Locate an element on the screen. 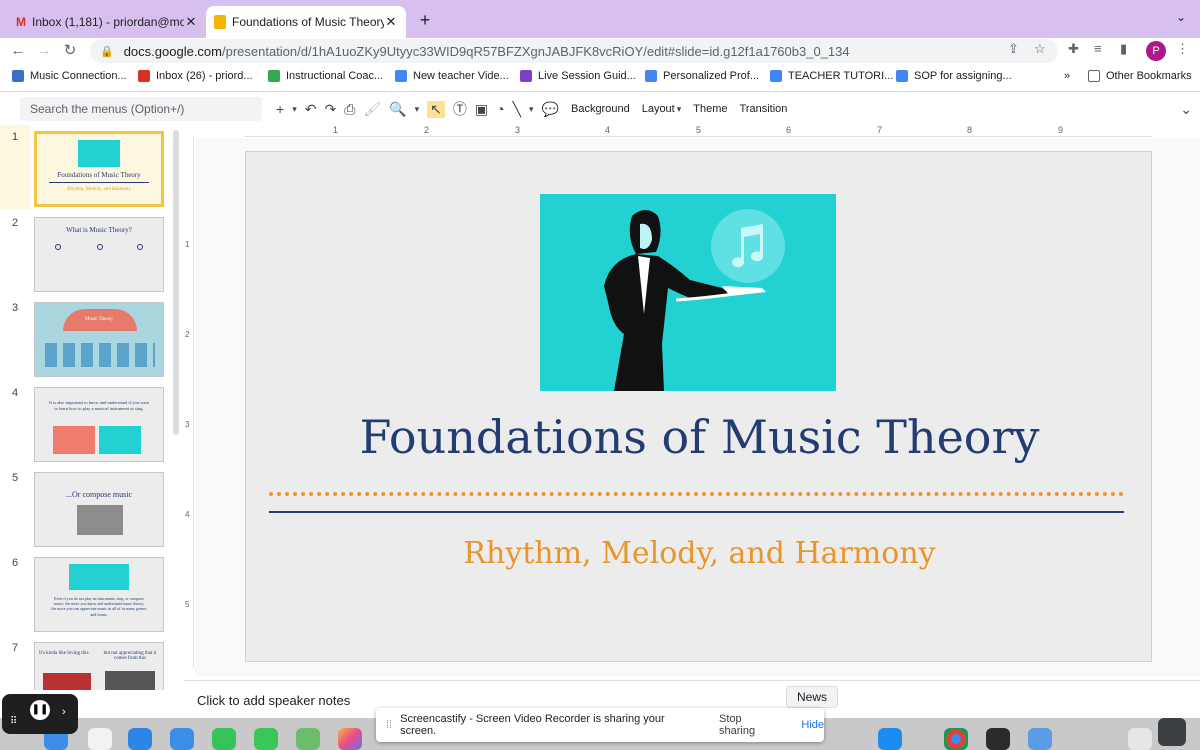 The height and width of the screenshot is (750, 1200). app-store-icon is located at coordinates (890, 739).